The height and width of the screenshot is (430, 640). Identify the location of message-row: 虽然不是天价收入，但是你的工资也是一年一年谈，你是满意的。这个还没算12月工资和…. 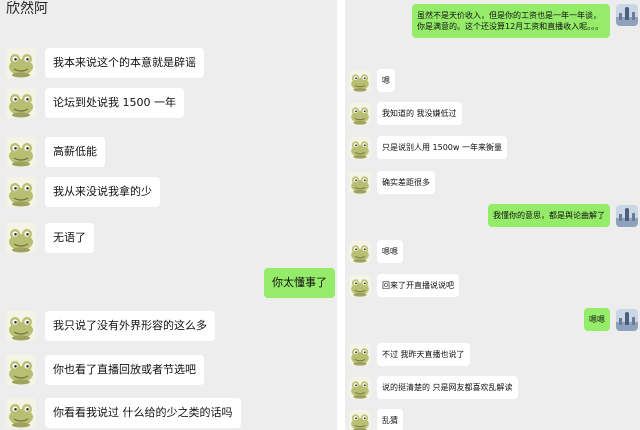
(525, 21).